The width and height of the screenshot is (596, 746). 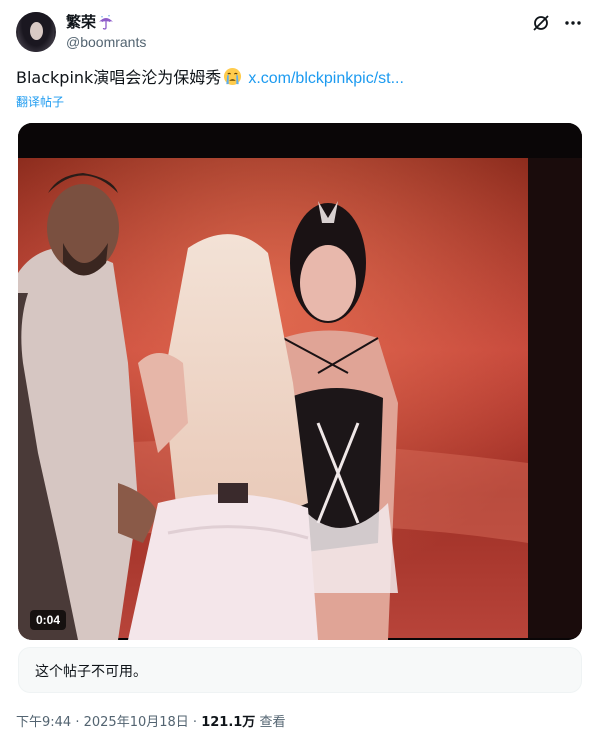 I want to click on video-duration: 0:04, so click(x=48, y=620).